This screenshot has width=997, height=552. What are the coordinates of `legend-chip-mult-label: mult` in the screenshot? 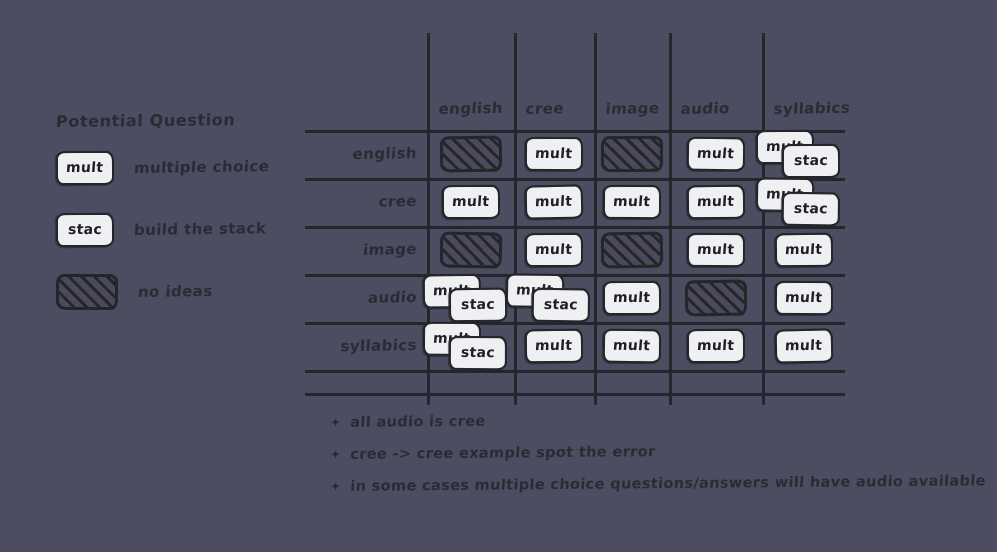 It's located at (85, 168).